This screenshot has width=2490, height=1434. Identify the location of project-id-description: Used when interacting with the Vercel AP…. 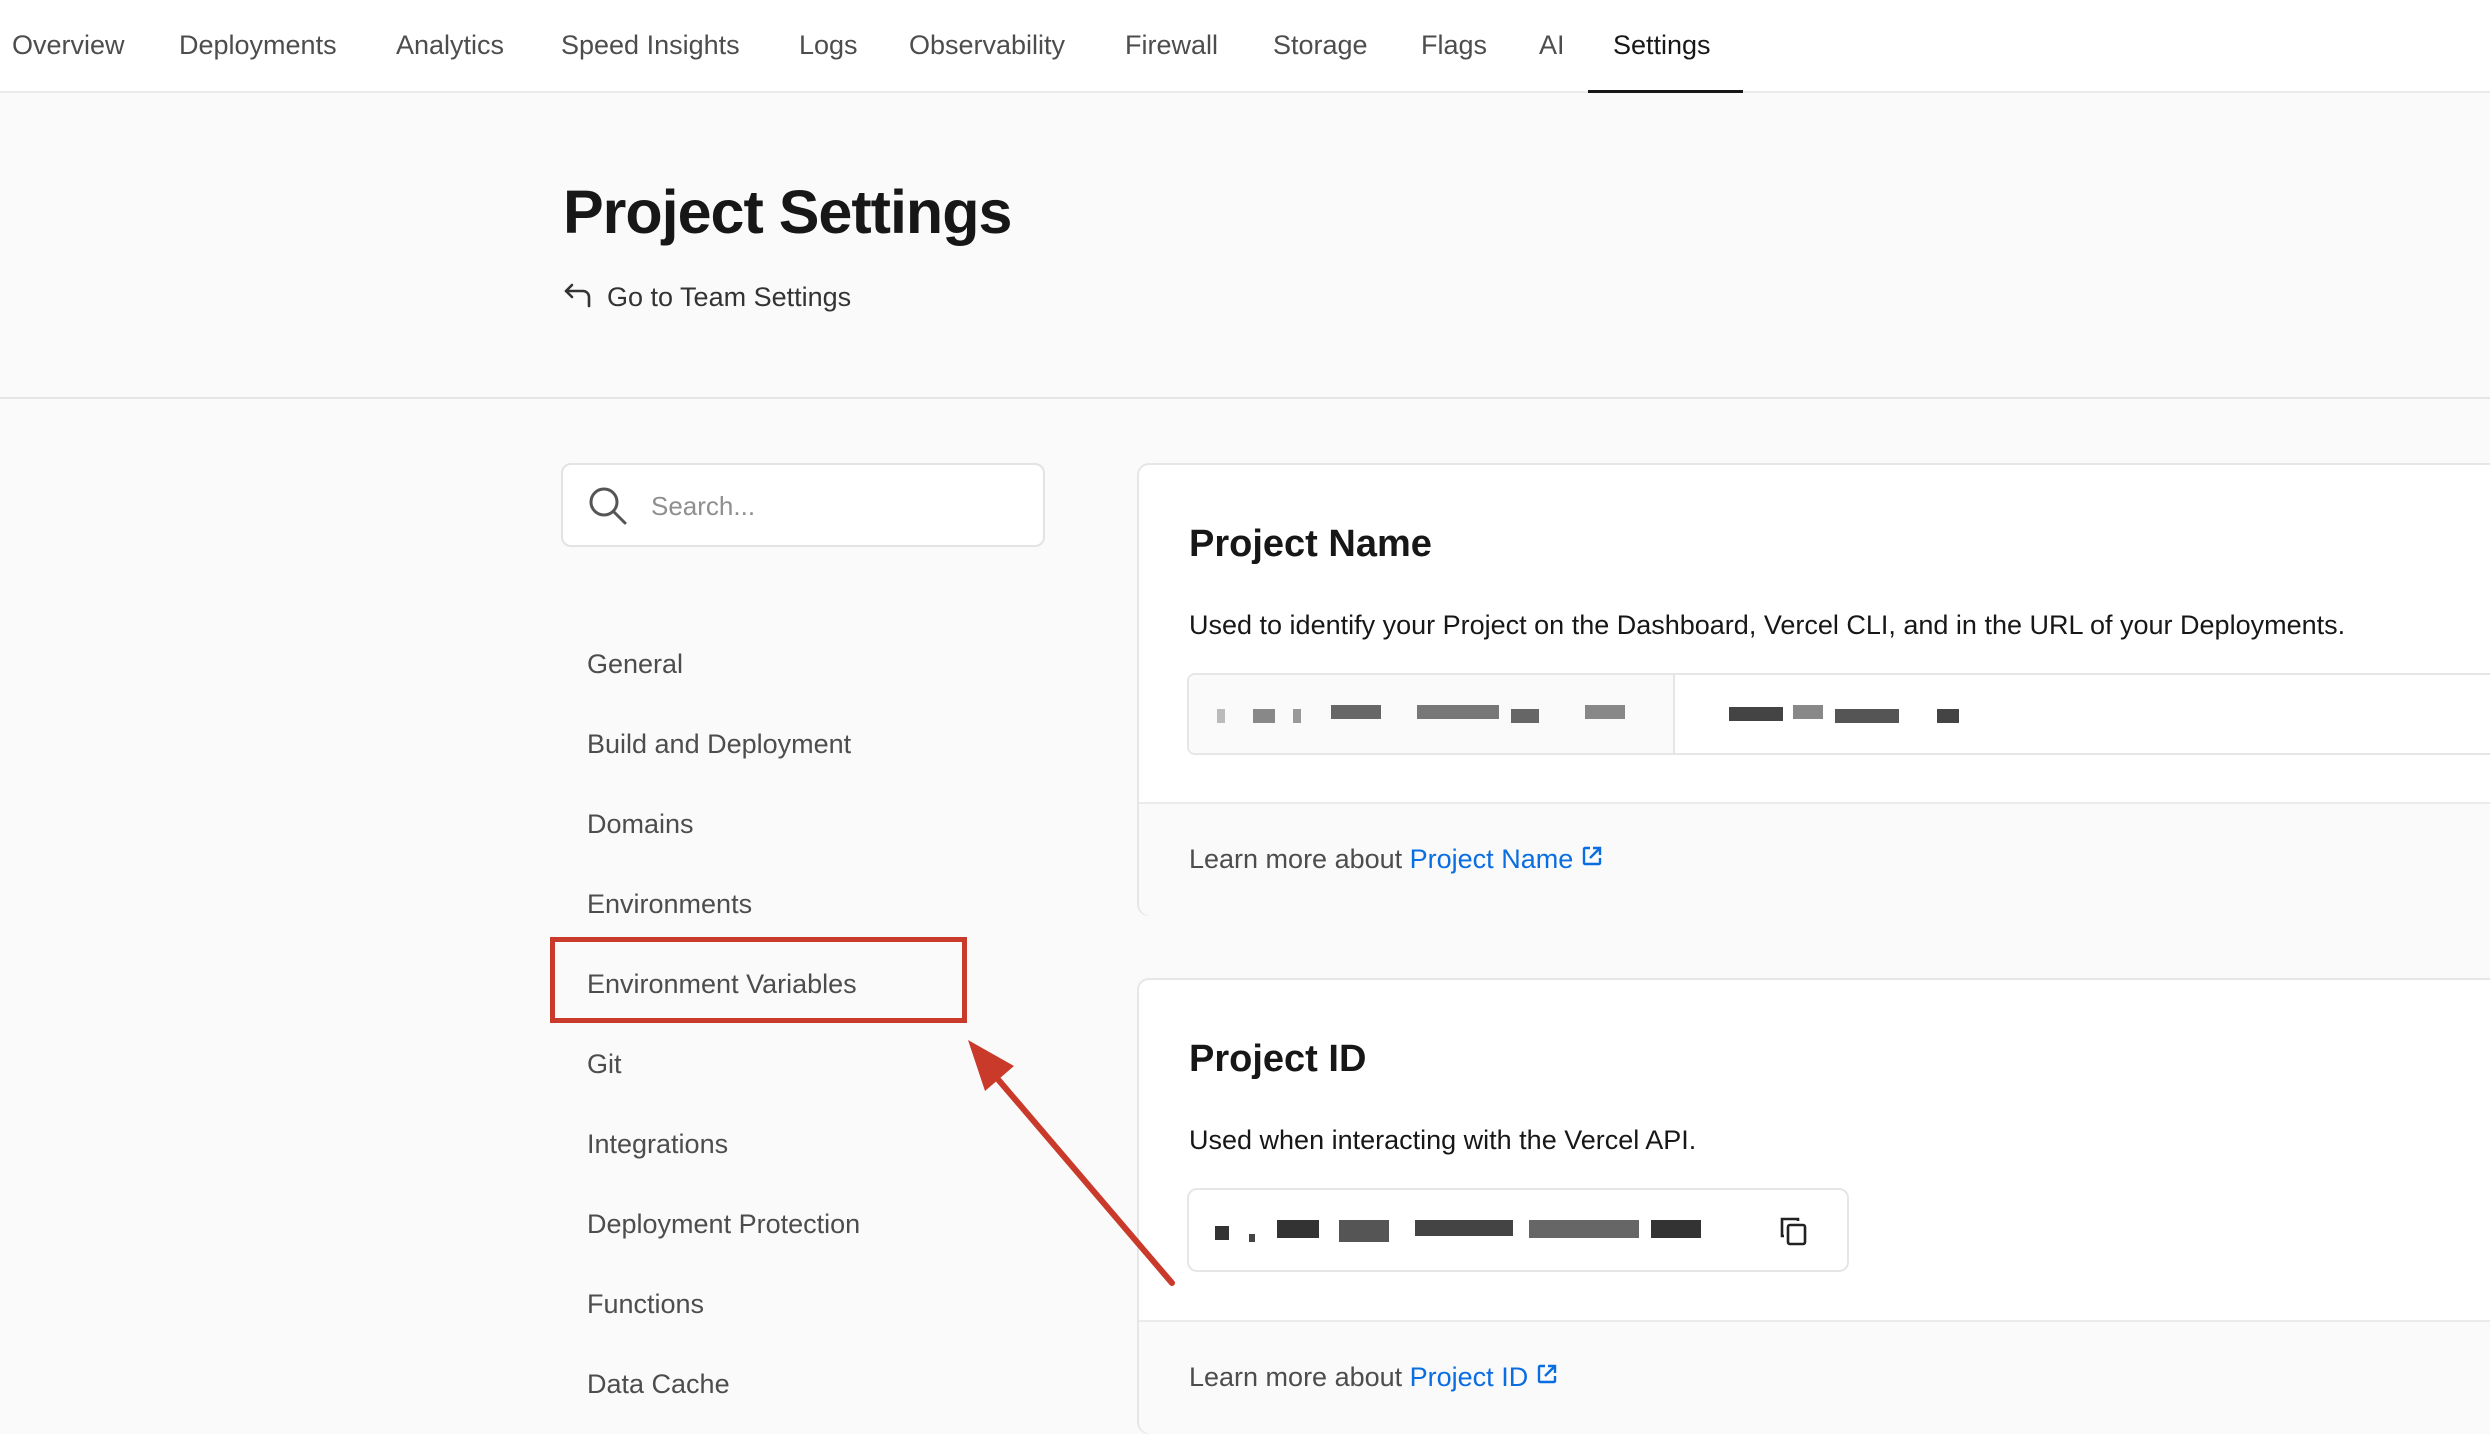
(1443, 1140).